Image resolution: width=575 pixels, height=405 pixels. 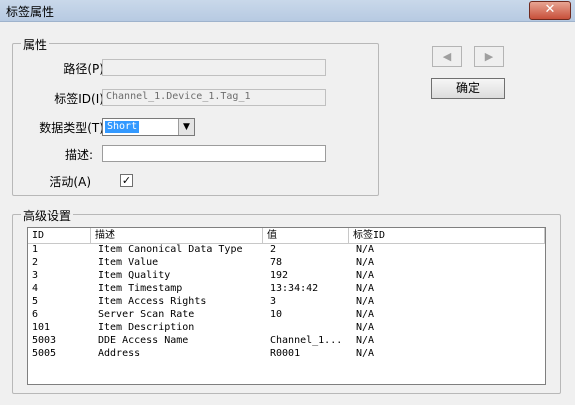 What do you see at coordinates (59, 235) in the screenshot?
I see `column-header-id: ID` at bounding box center [59, 235].